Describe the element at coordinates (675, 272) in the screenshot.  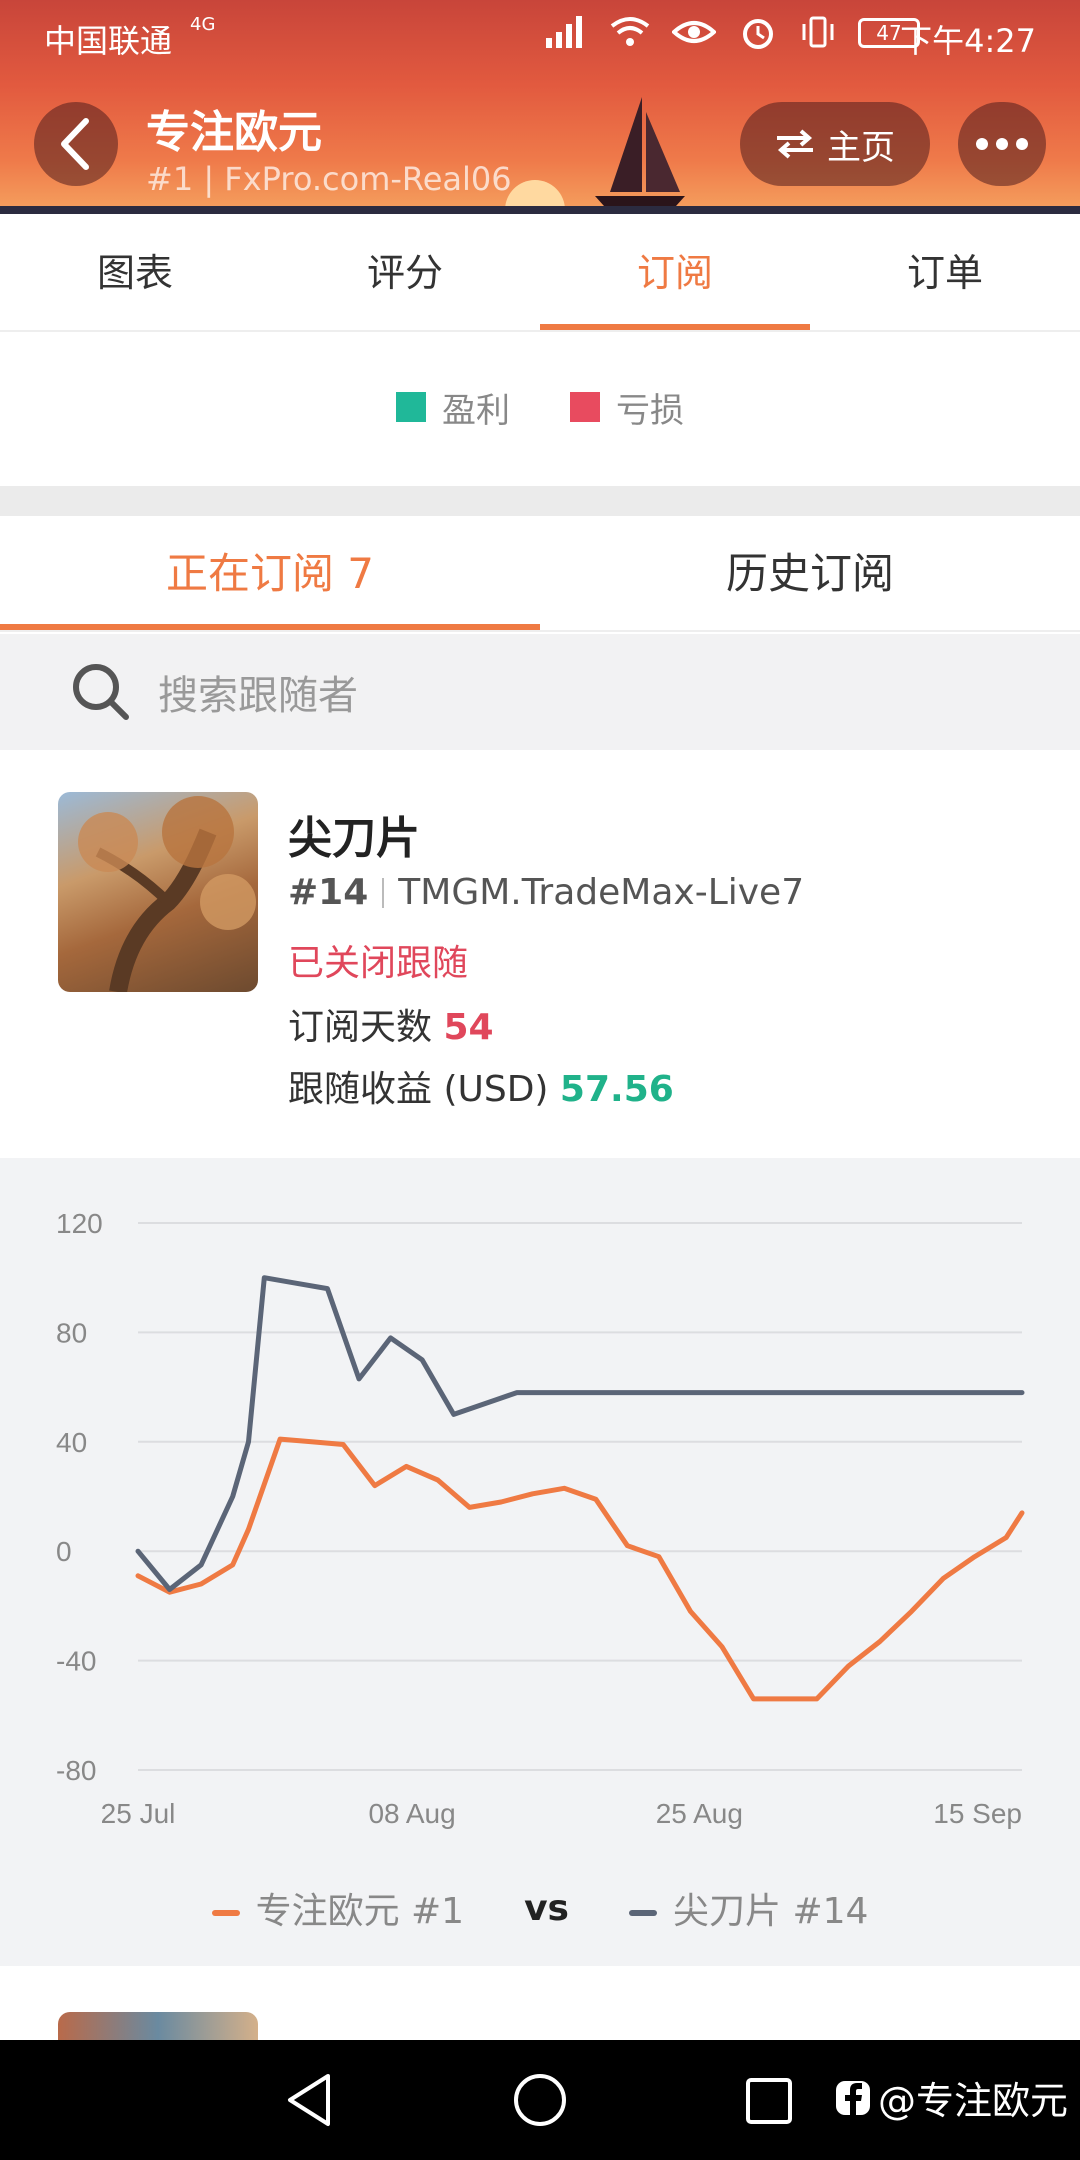
I see `tab-subscription: 订阅` at that location.